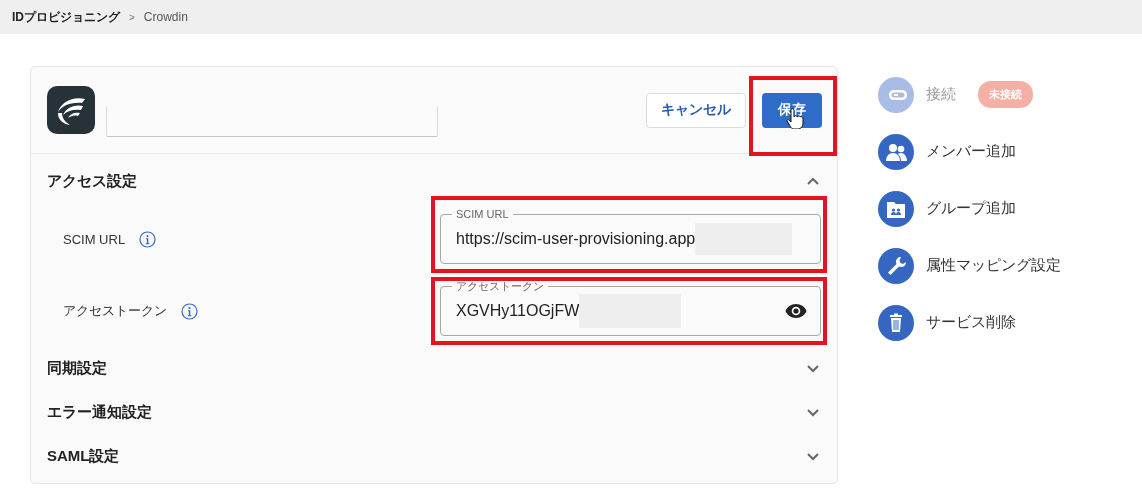 The height and width of the screenshot is (495, 1142). What do you see at coordinates (92, 181) in the screenshot?
I see `section-title: アクセス設定` at bounding box center [92, 181].